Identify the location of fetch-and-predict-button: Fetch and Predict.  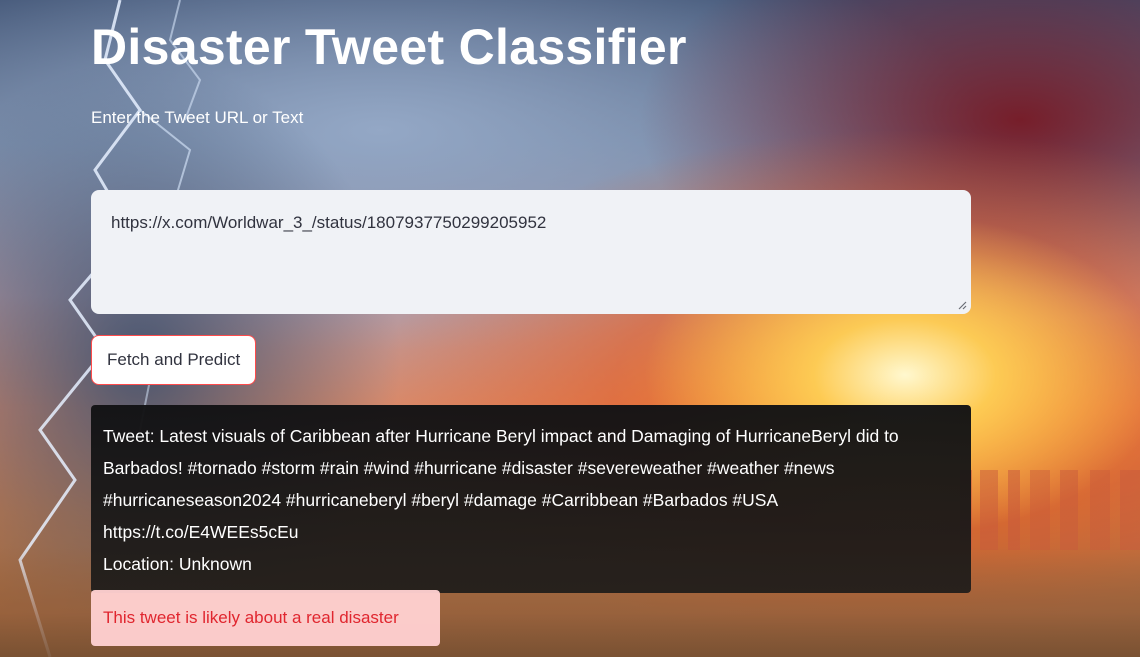
(174, 360).